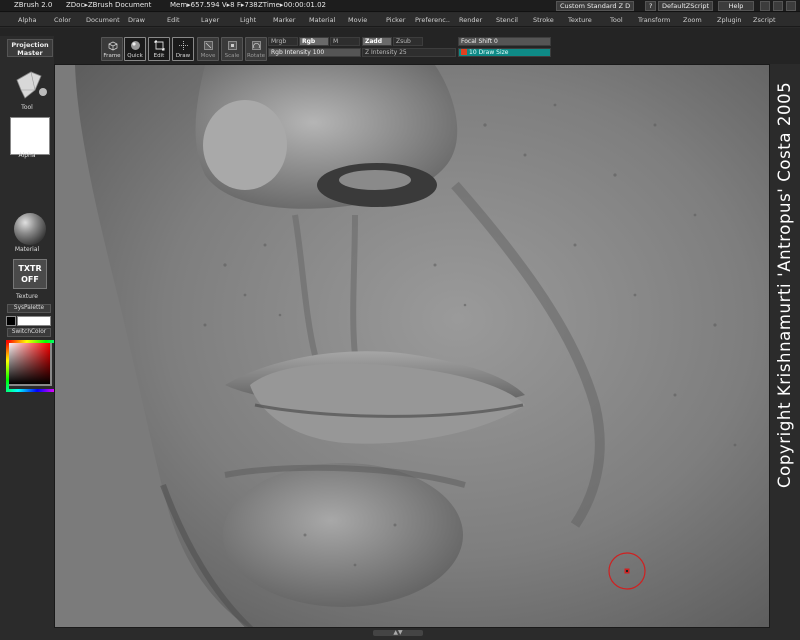 The height and width of the screenshot is (640, 800). What do you see at coordinates (778, 6) in the screenshot?
I see `maximize-button` at bounding box center [778, 6].